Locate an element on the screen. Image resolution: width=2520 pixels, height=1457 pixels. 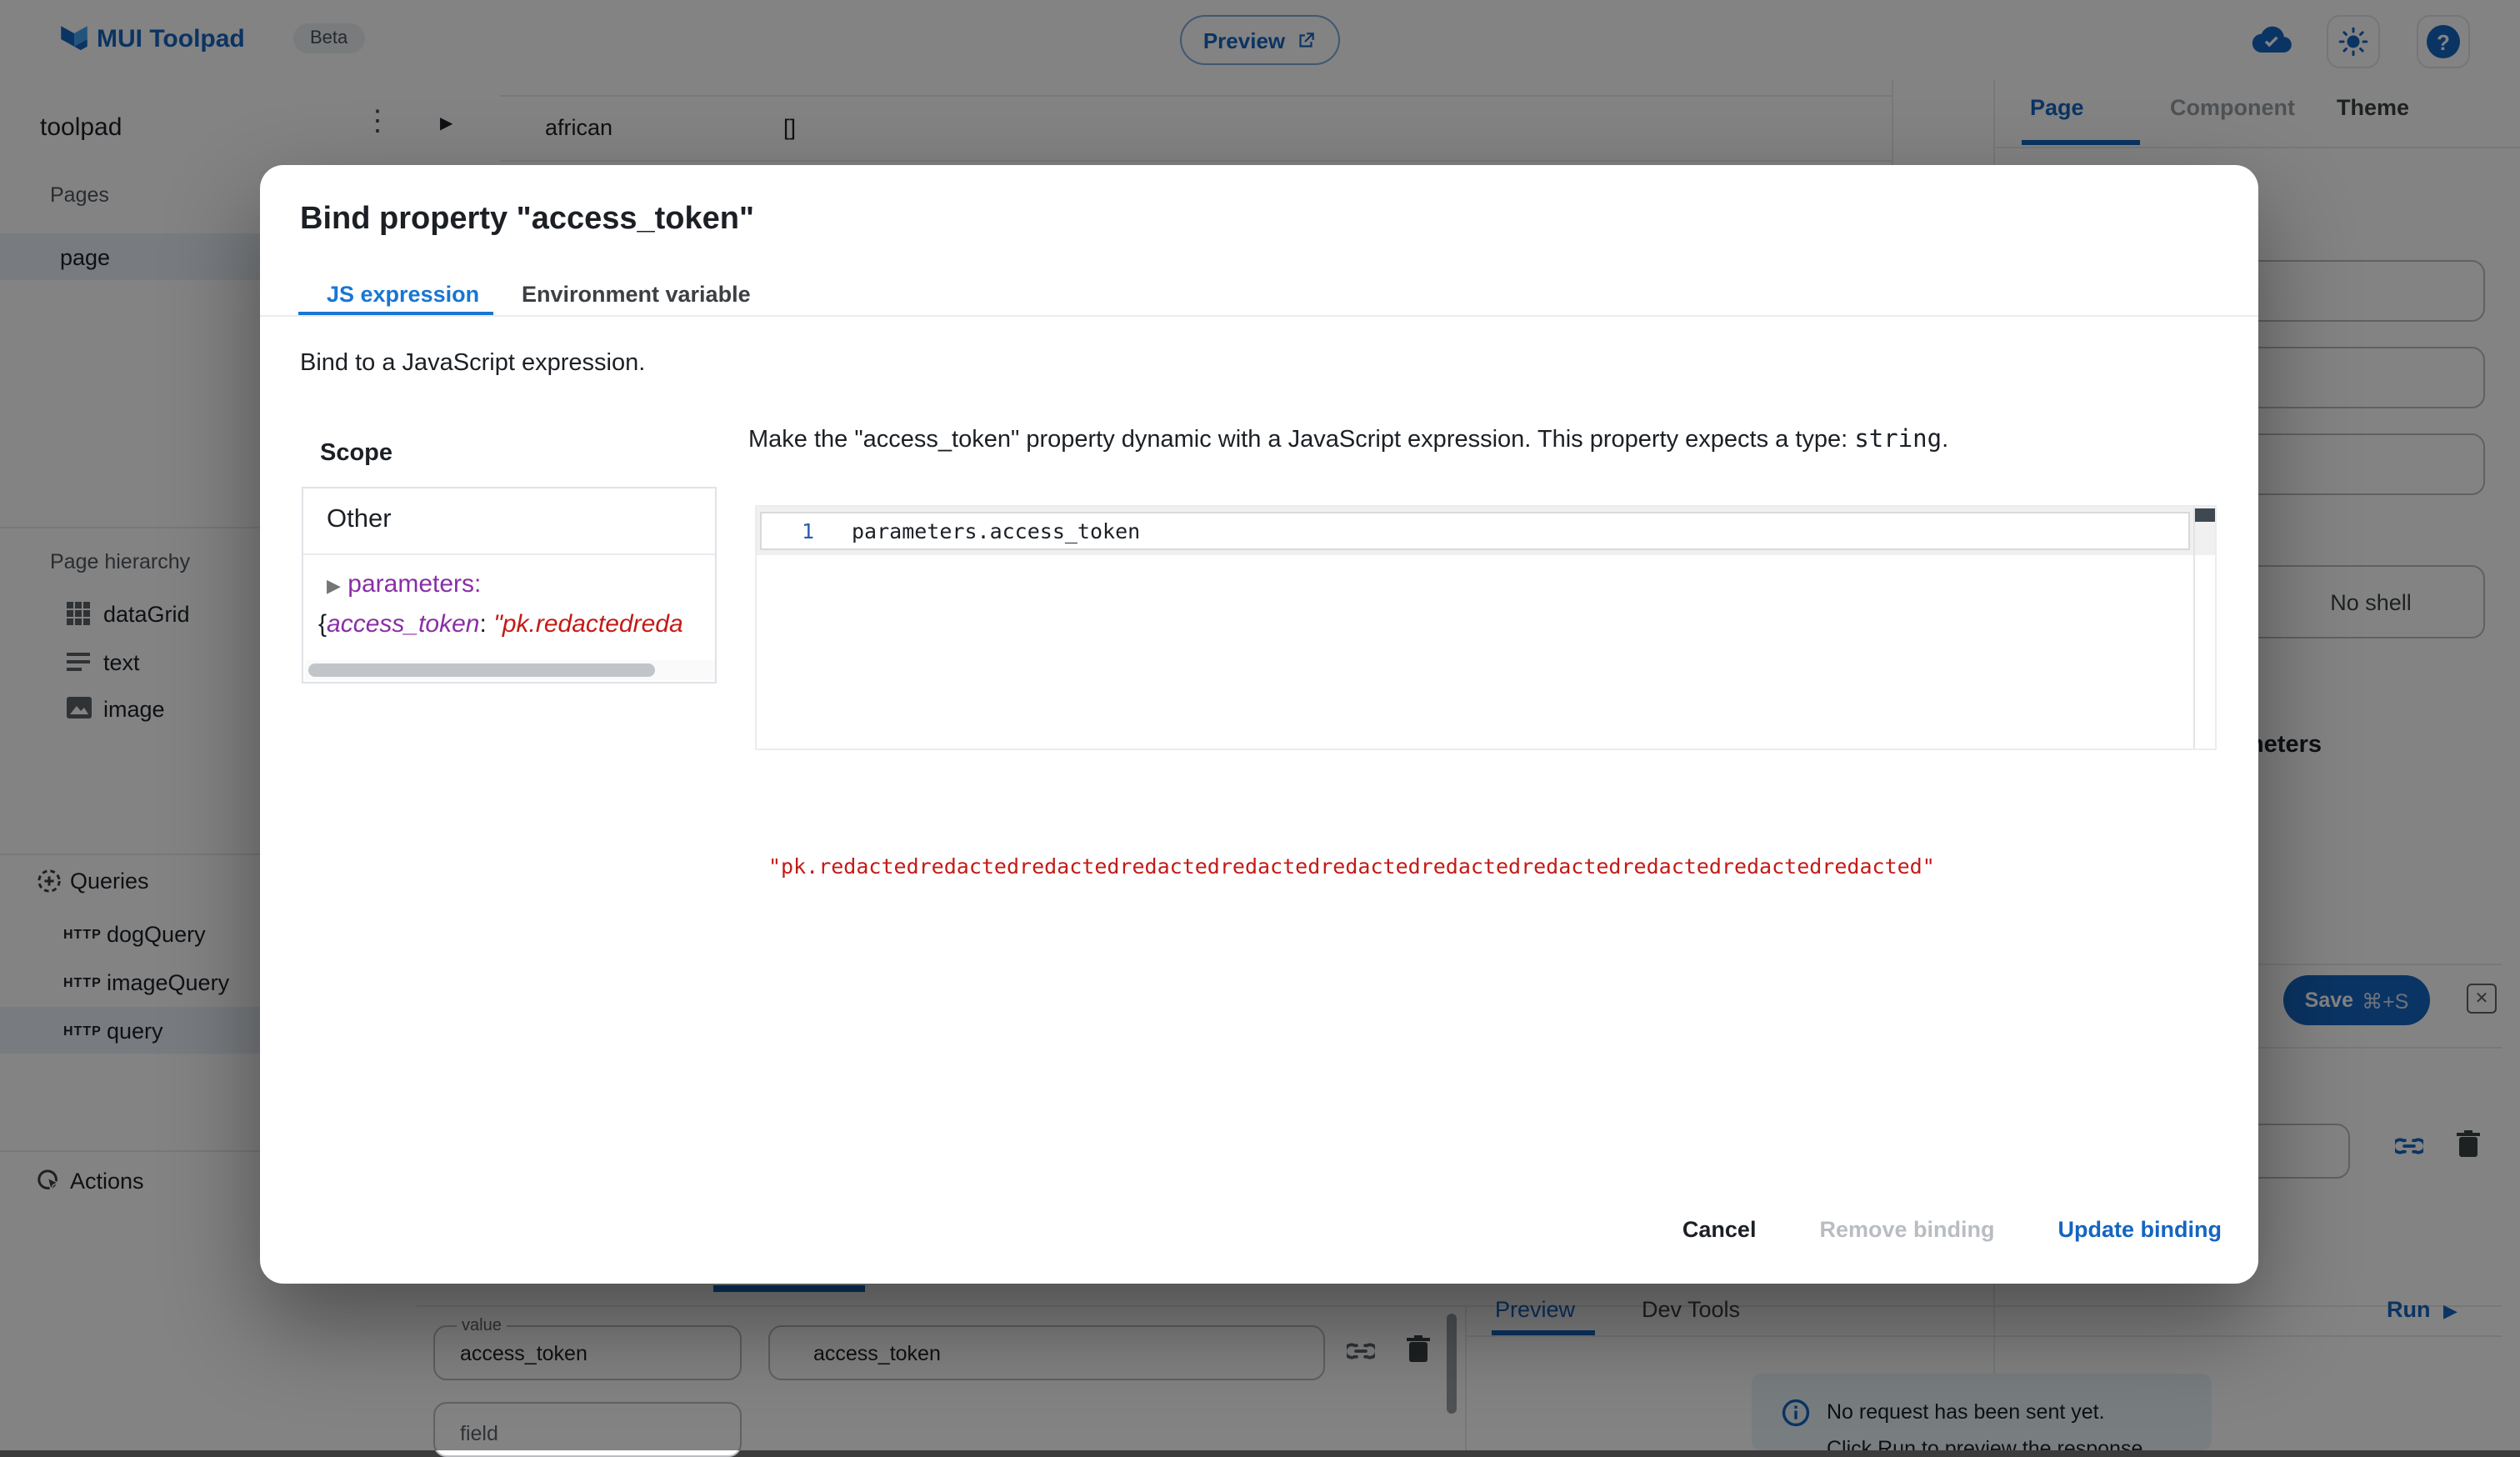
description-period: . is located at coordinates (1945, 440).